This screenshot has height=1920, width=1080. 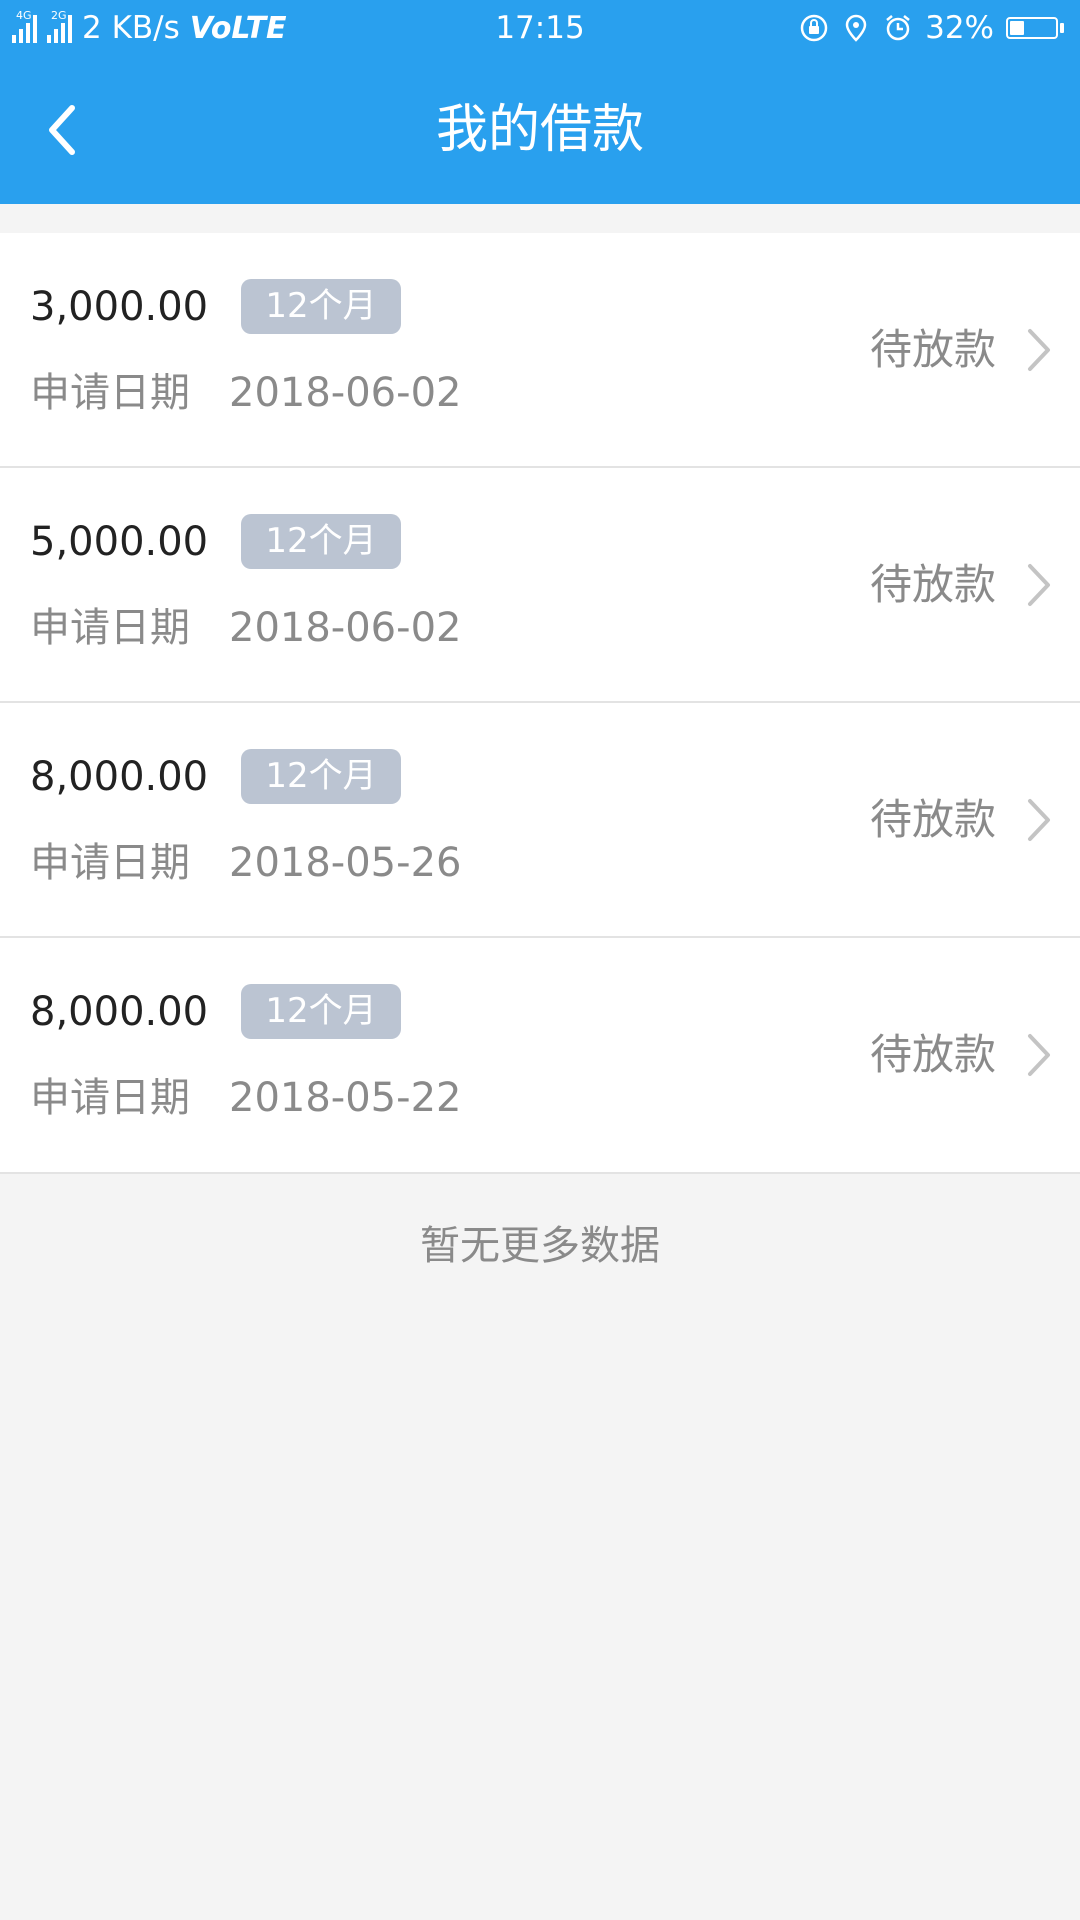 What do you see at coordinates (540, 820) in the screenshot?
I see `loan-list-item: 8,000.00 12个月 申请日期 2018-05-26 待放款` at bounding box center [540, 820].